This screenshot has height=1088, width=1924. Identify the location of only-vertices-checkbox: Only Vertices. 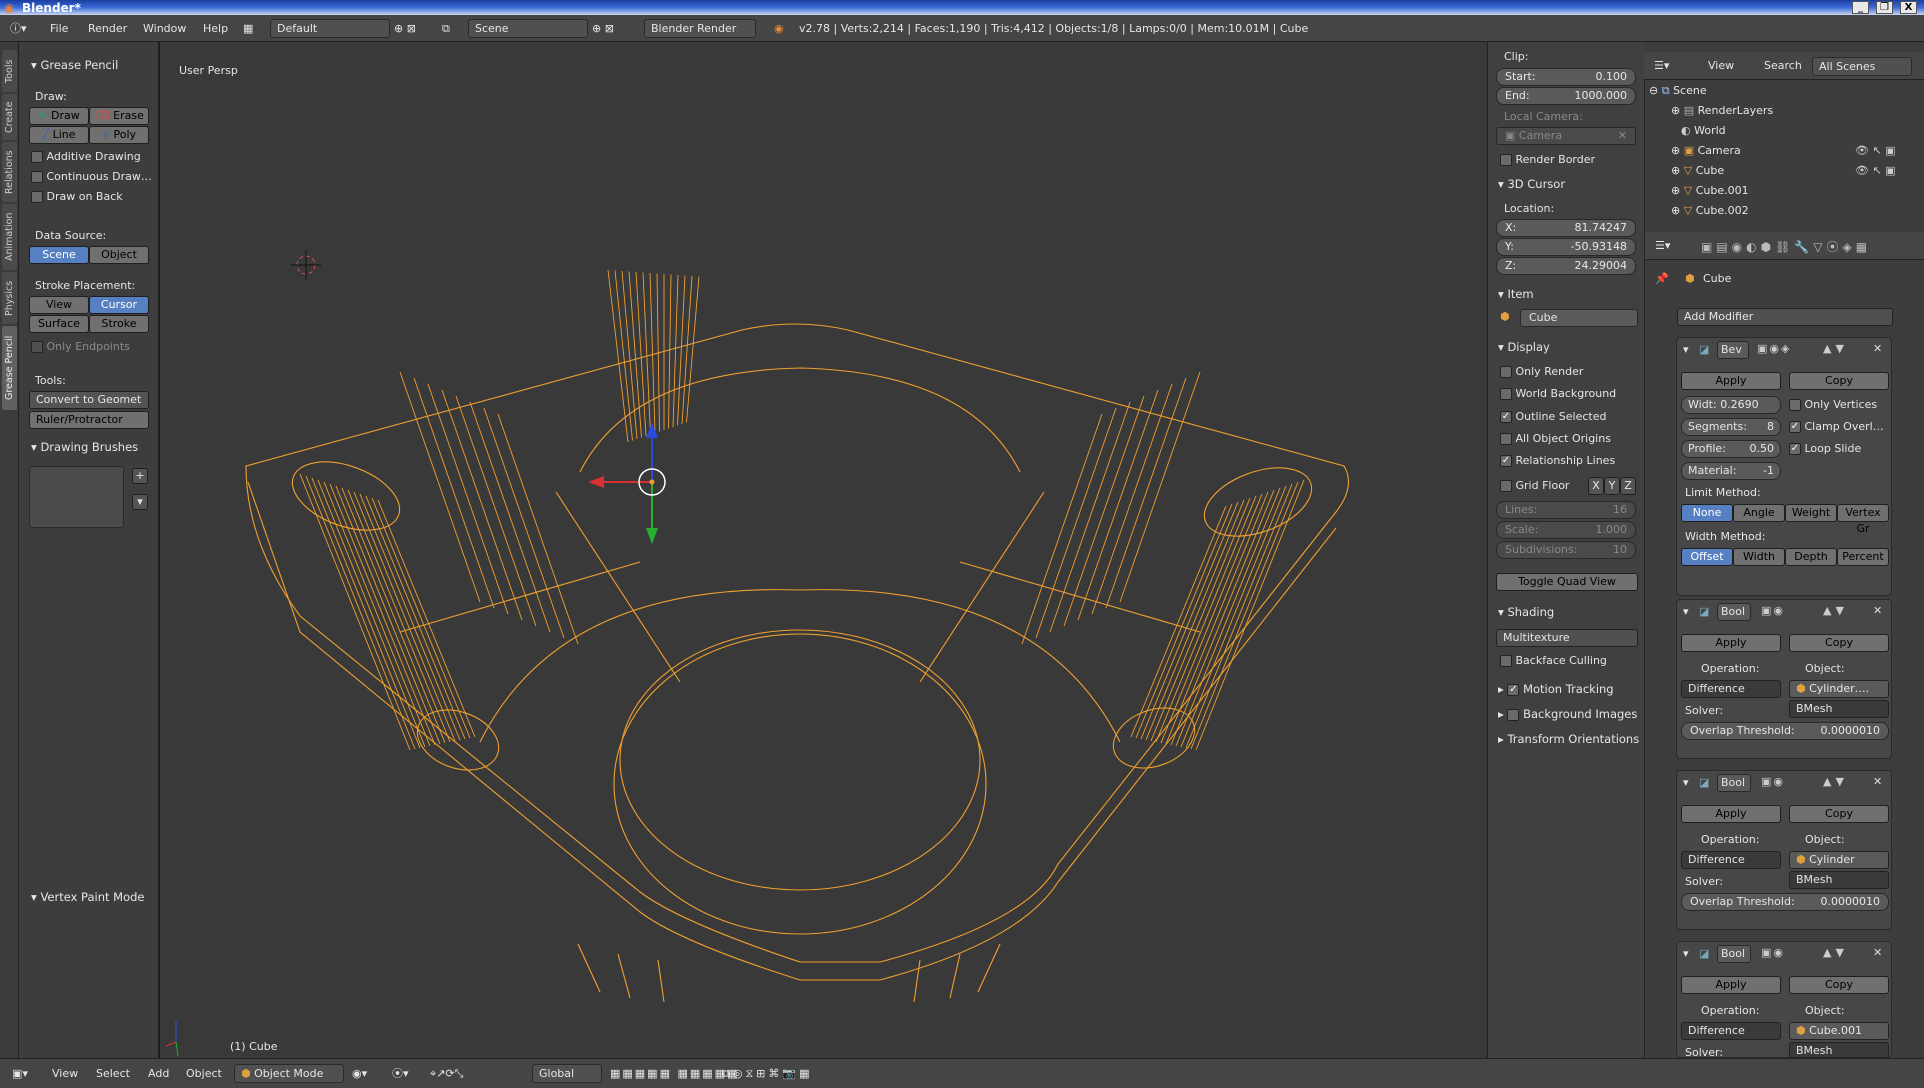
(1833, 404).